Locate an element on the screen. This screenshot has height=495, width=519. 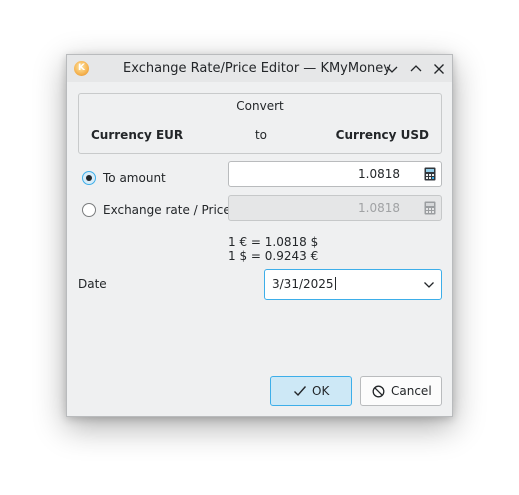
date-value: 3/31/2025 is located at coordinates (304, 284).